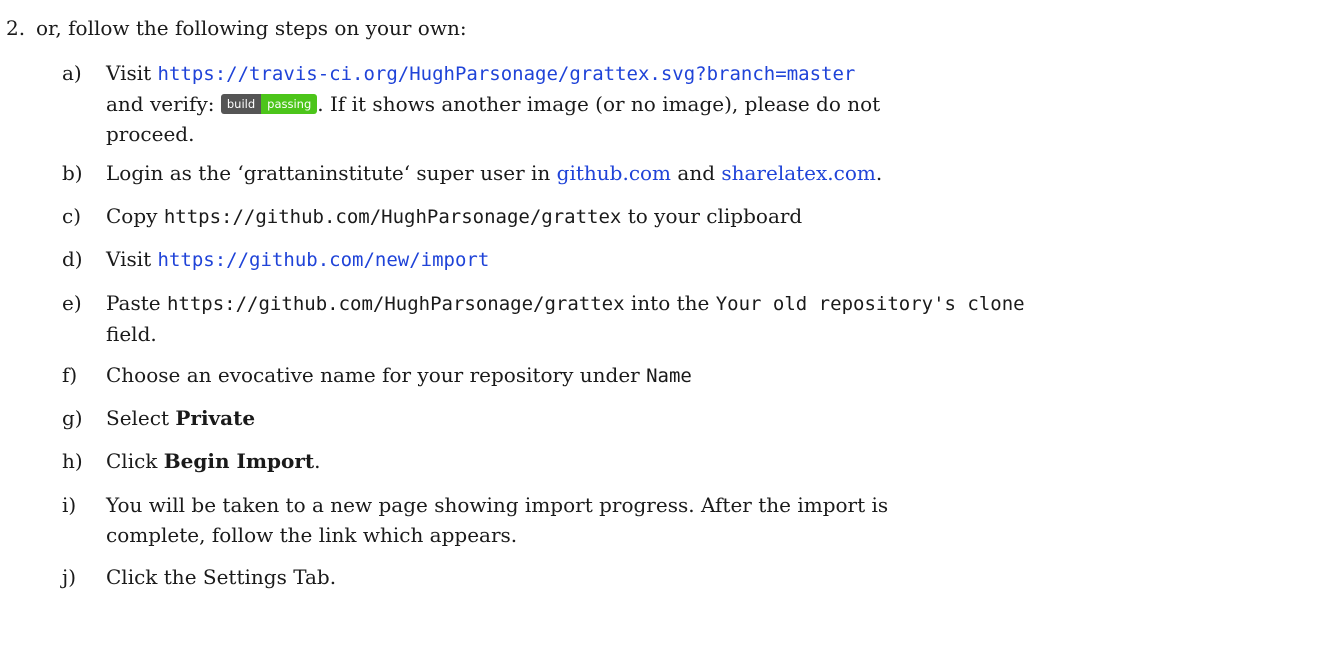 The width and height of the screenshot is (1318, 646). What do you see at coordinates (132, 216) in the screenshot?
I see `step-c-prefix: Copy` at bounding box center [132, 216].